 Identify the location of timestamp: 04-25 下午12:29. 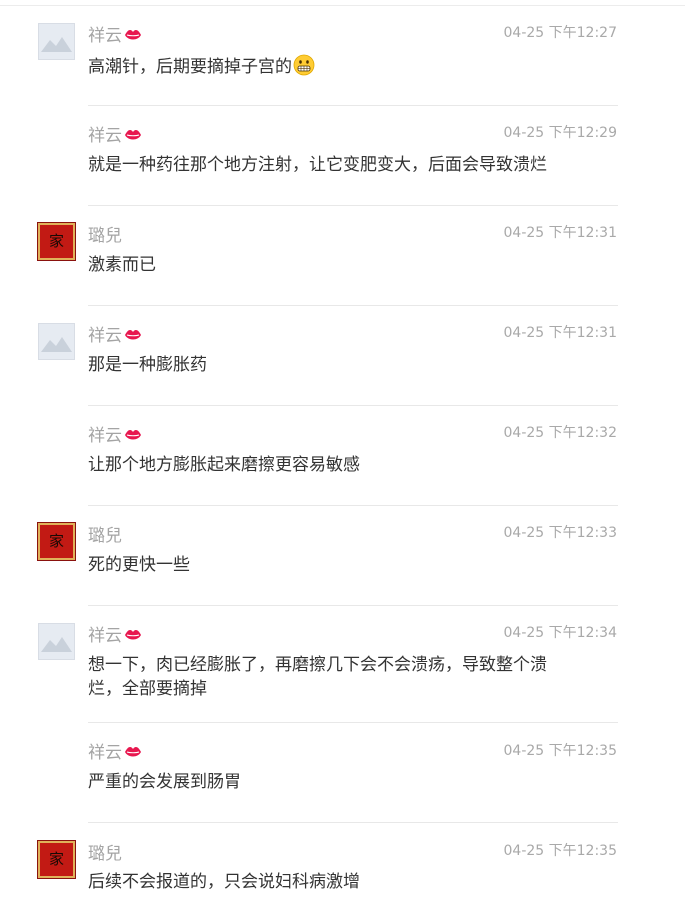
(560, 133).